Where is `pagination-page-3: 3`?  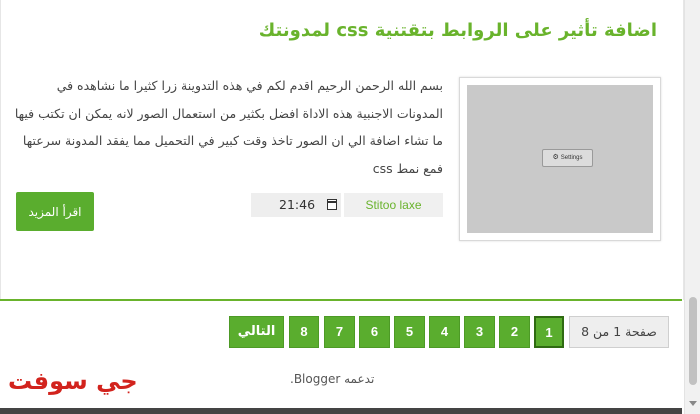
pagination-page-3: 3 is located at coordinates (479, 332).